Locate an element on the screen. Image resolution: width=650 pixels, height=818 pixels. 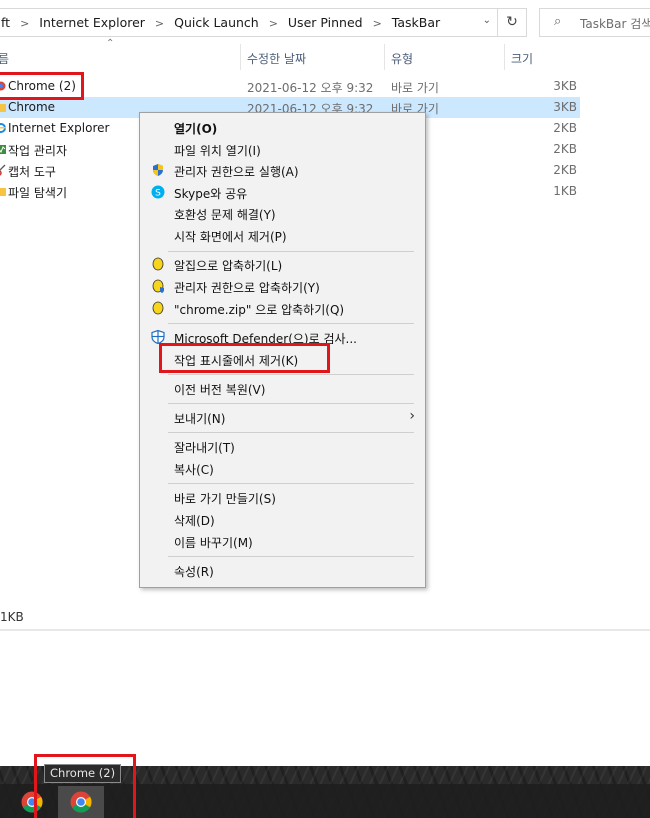
menu-item-send-to: 보내기(N) › is located at coordinates (282, 417).